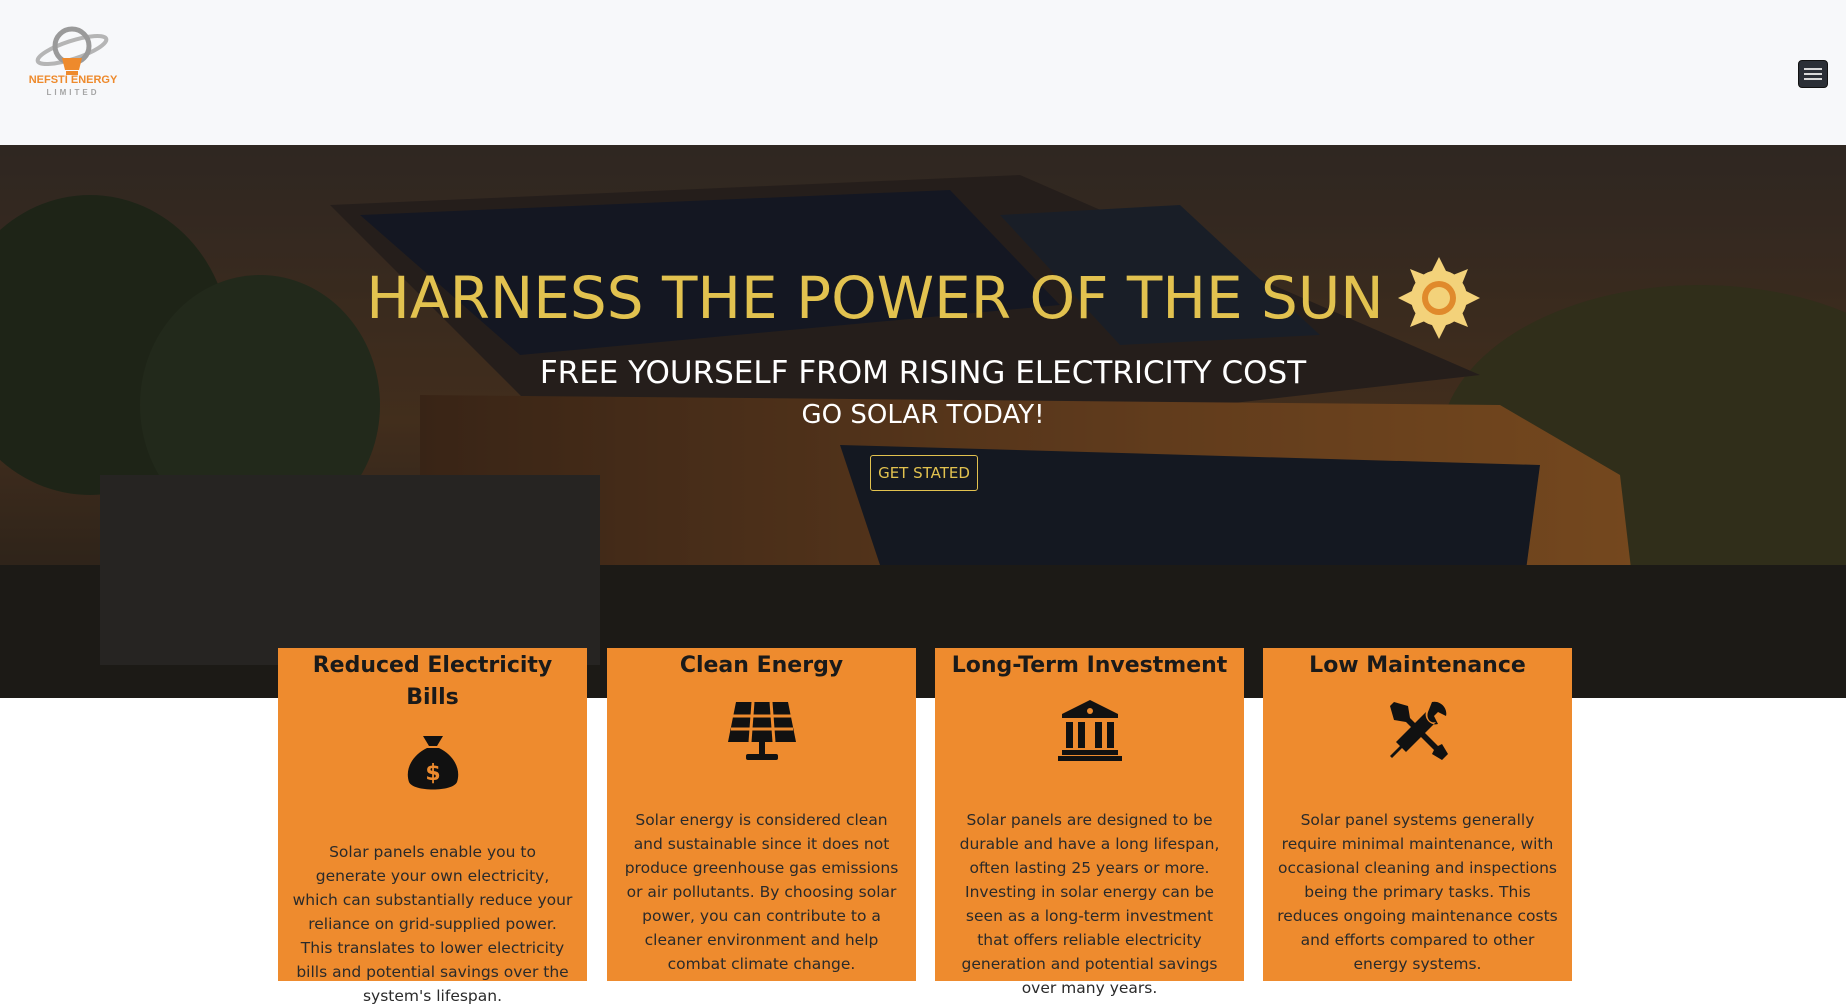 Image resolution: width=1846 pixels, height=1008 pixels. Describe the element at coordinates (1438, 298) in the screenshot. I see `sun-icon` at that location.